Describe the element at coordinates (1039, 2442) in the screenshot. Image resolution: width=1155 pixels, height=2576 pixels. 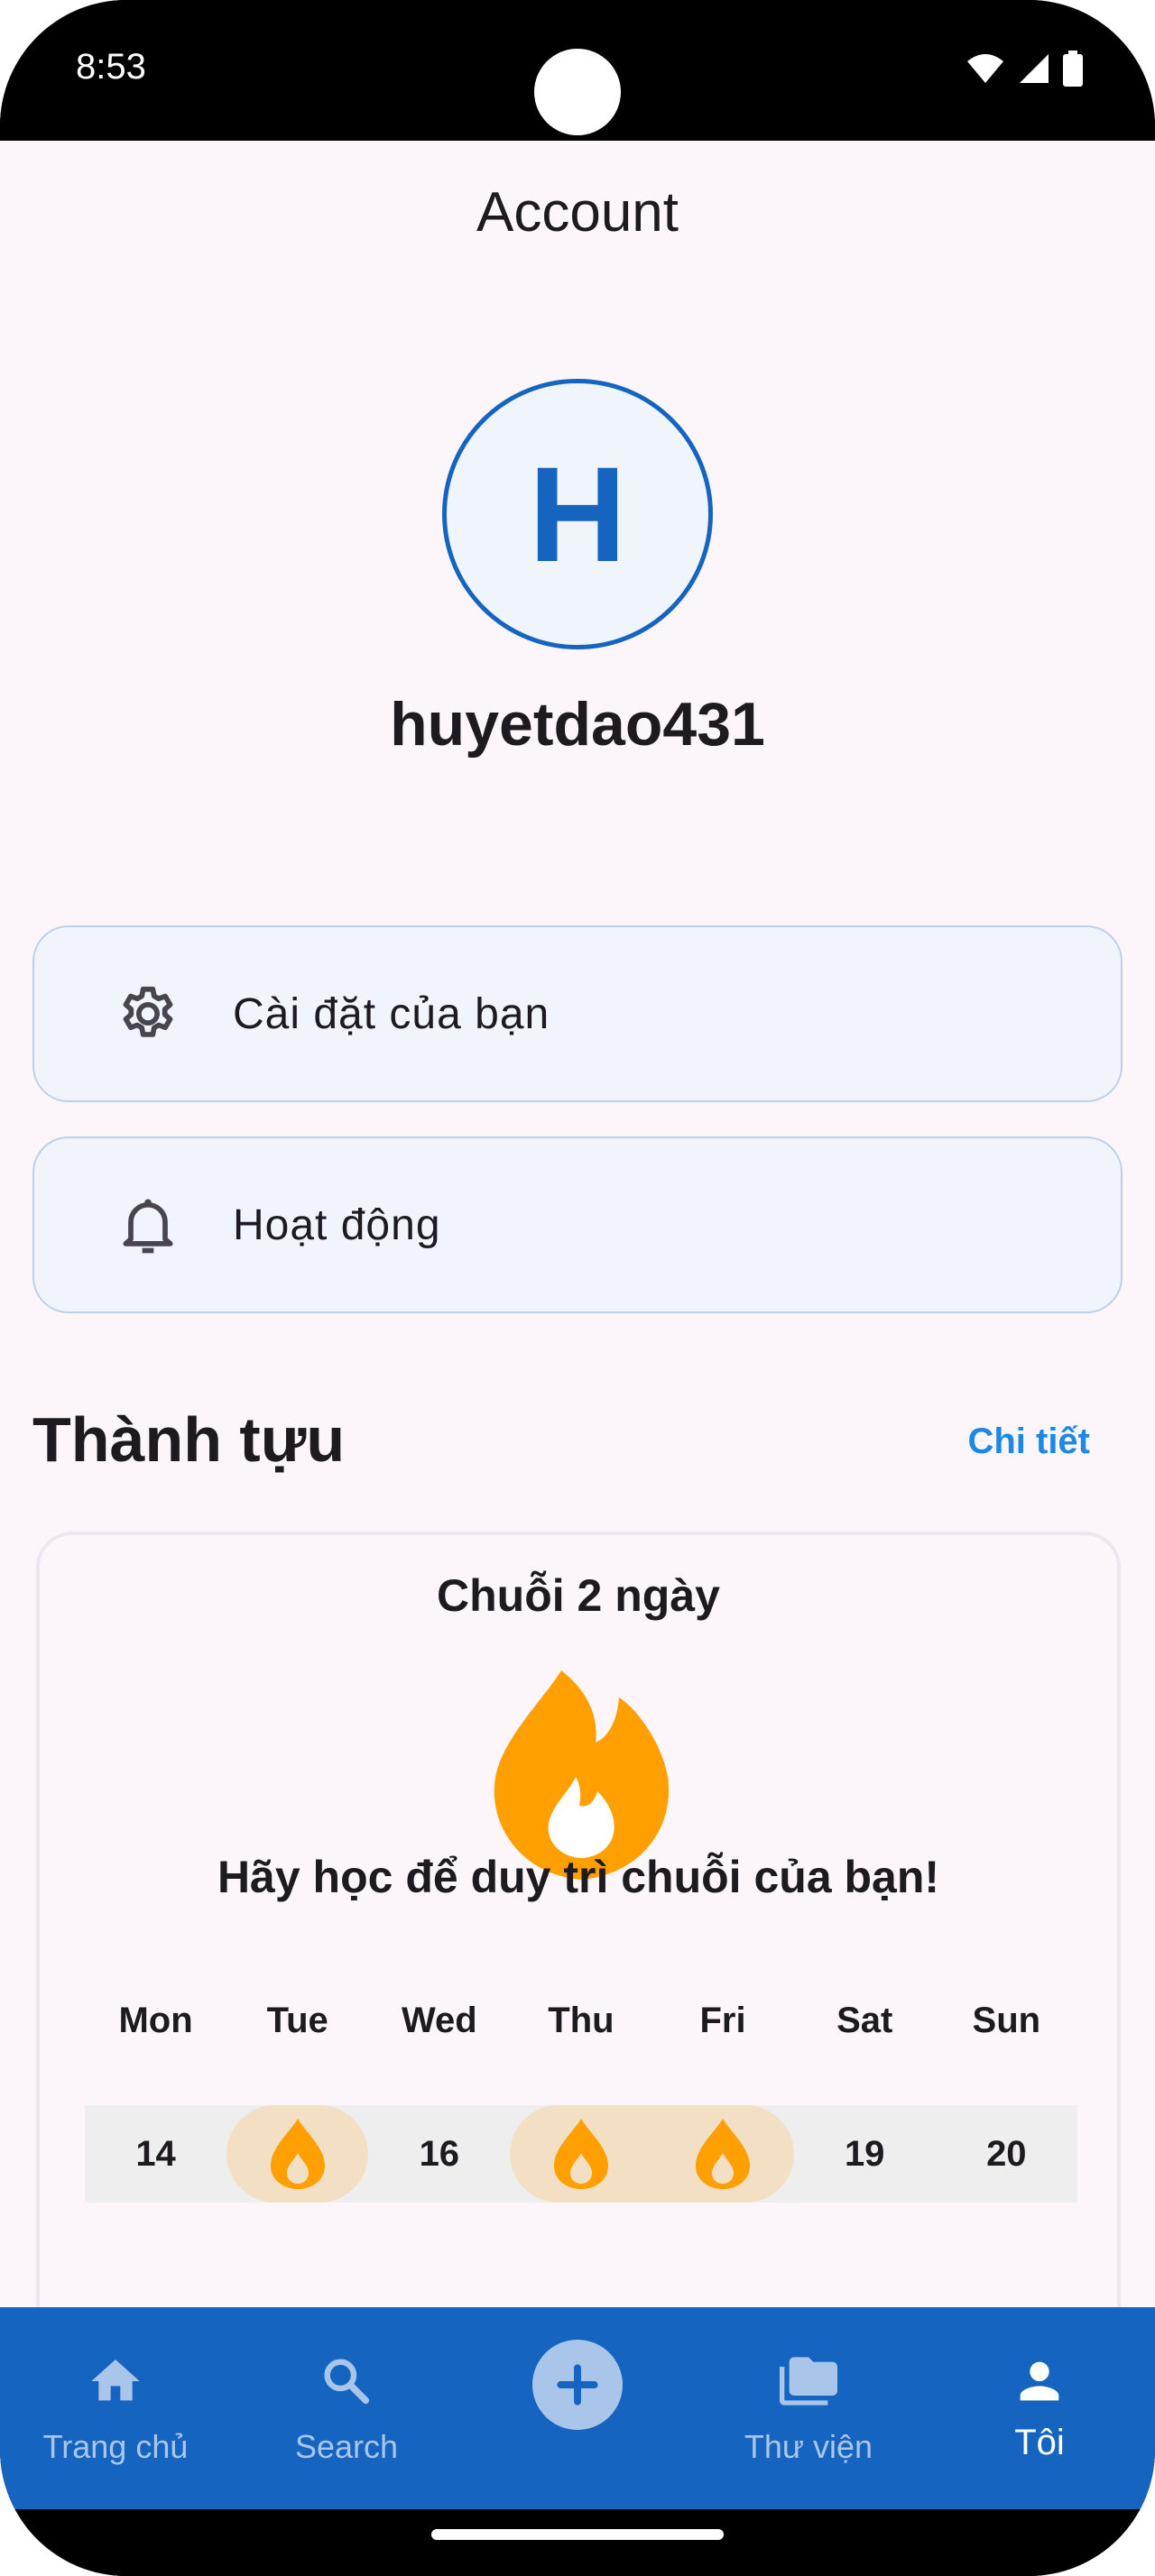
I see `nav-label: Tôi` at that location.